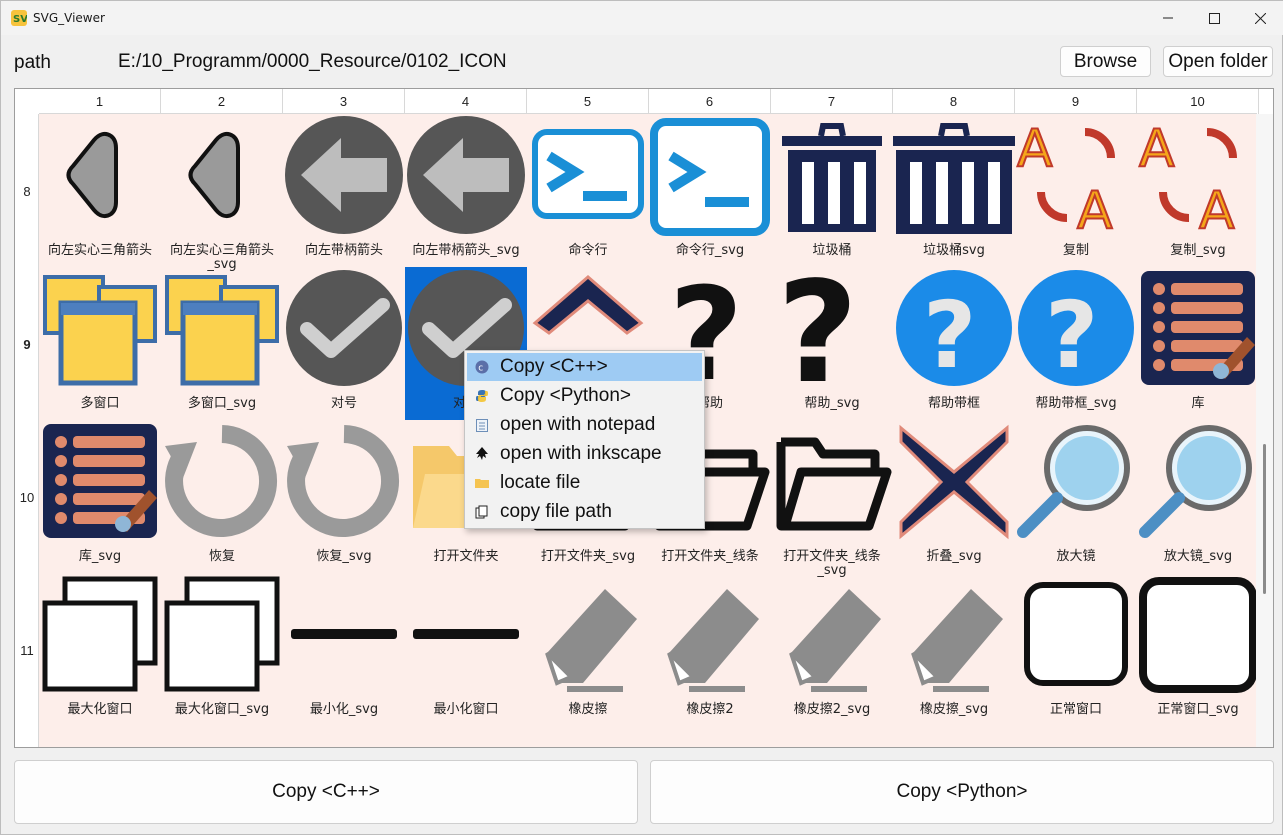 The image size is (1283, 835). What do you see at coordinates (344, 709) in the screenshot?
I see `icon-caption: 最小化_svg` at bounding box center [344, 709].